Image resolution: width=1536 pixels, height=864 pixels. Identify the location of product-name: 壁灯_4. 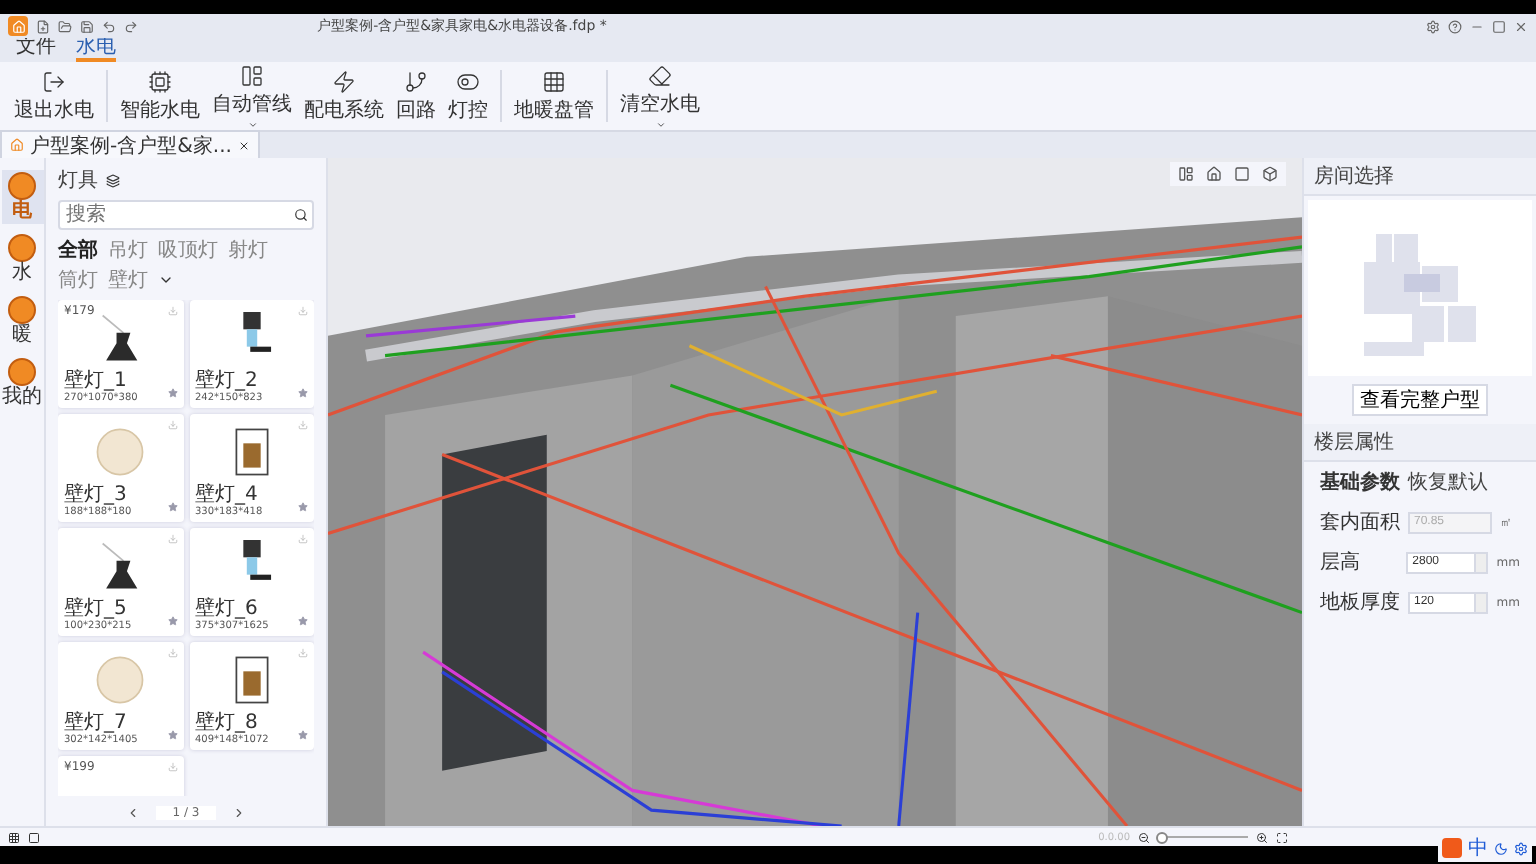
(226, 495).